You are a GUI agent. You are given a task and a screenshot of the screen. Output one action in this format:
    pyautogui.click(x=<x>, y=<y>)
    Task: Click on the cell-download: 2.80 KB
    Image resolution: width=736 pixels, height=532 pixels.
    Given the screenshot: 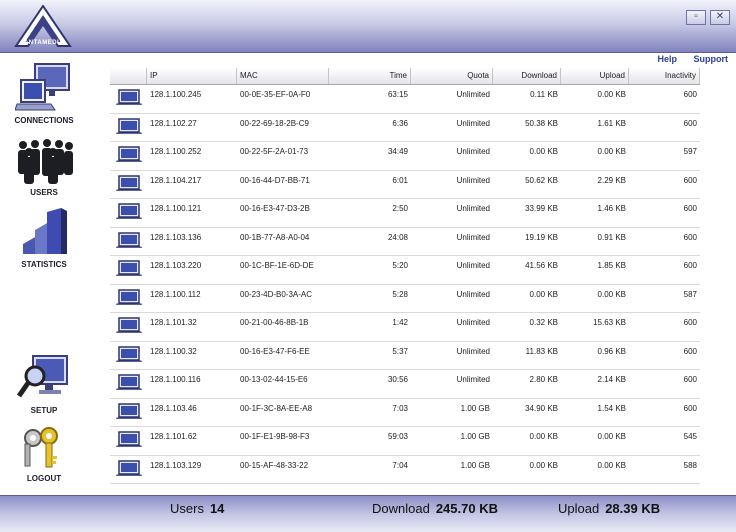 What is the action you would take?
    pyautogui.click(x=543, y=379)
    